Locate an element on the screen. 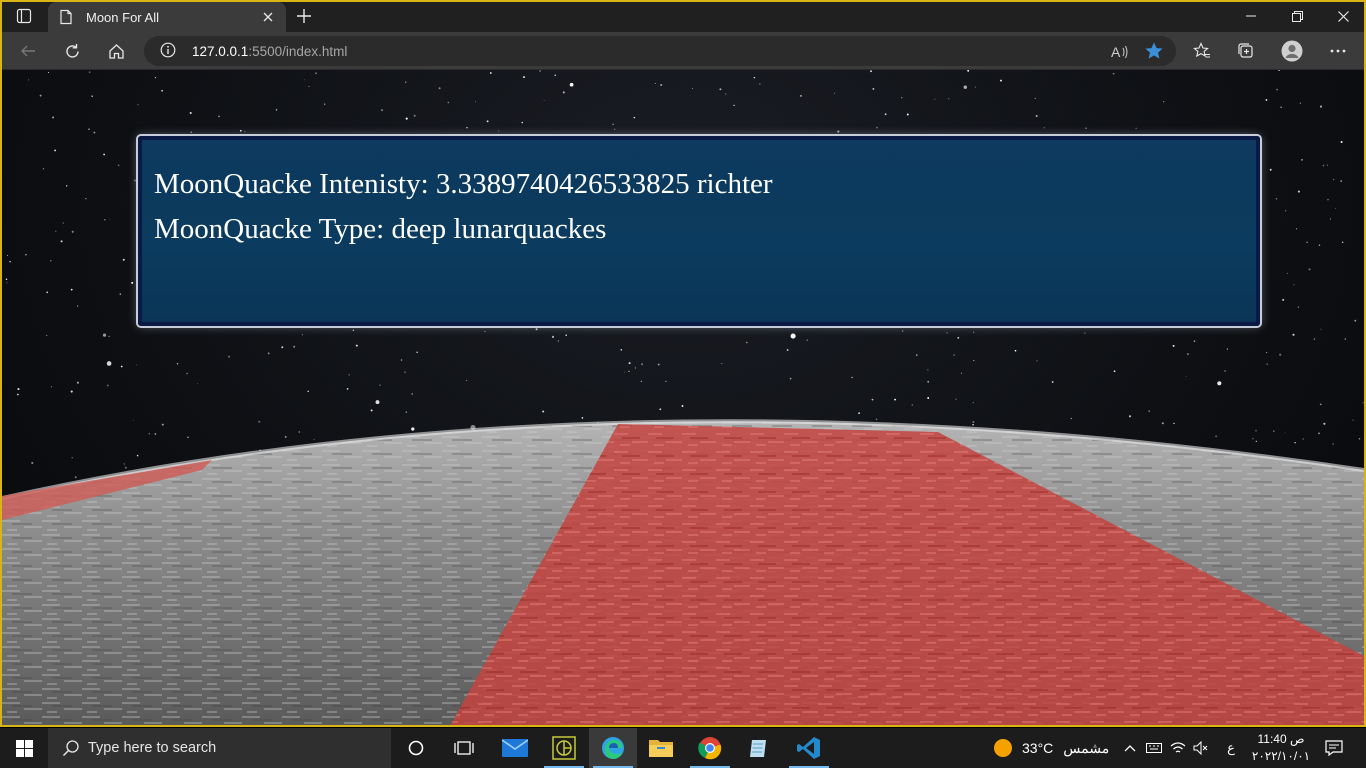  url-host: 127.0.0.1 is located at coordinates (220, 51).